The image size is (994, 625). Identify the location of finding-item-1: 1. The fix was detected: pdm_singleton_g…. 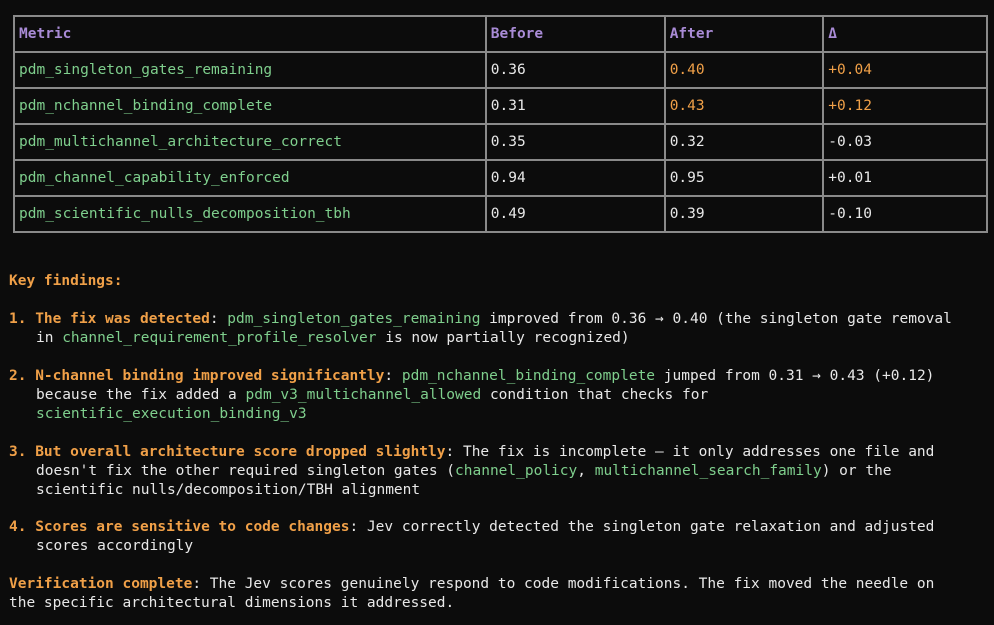
(499, 329).